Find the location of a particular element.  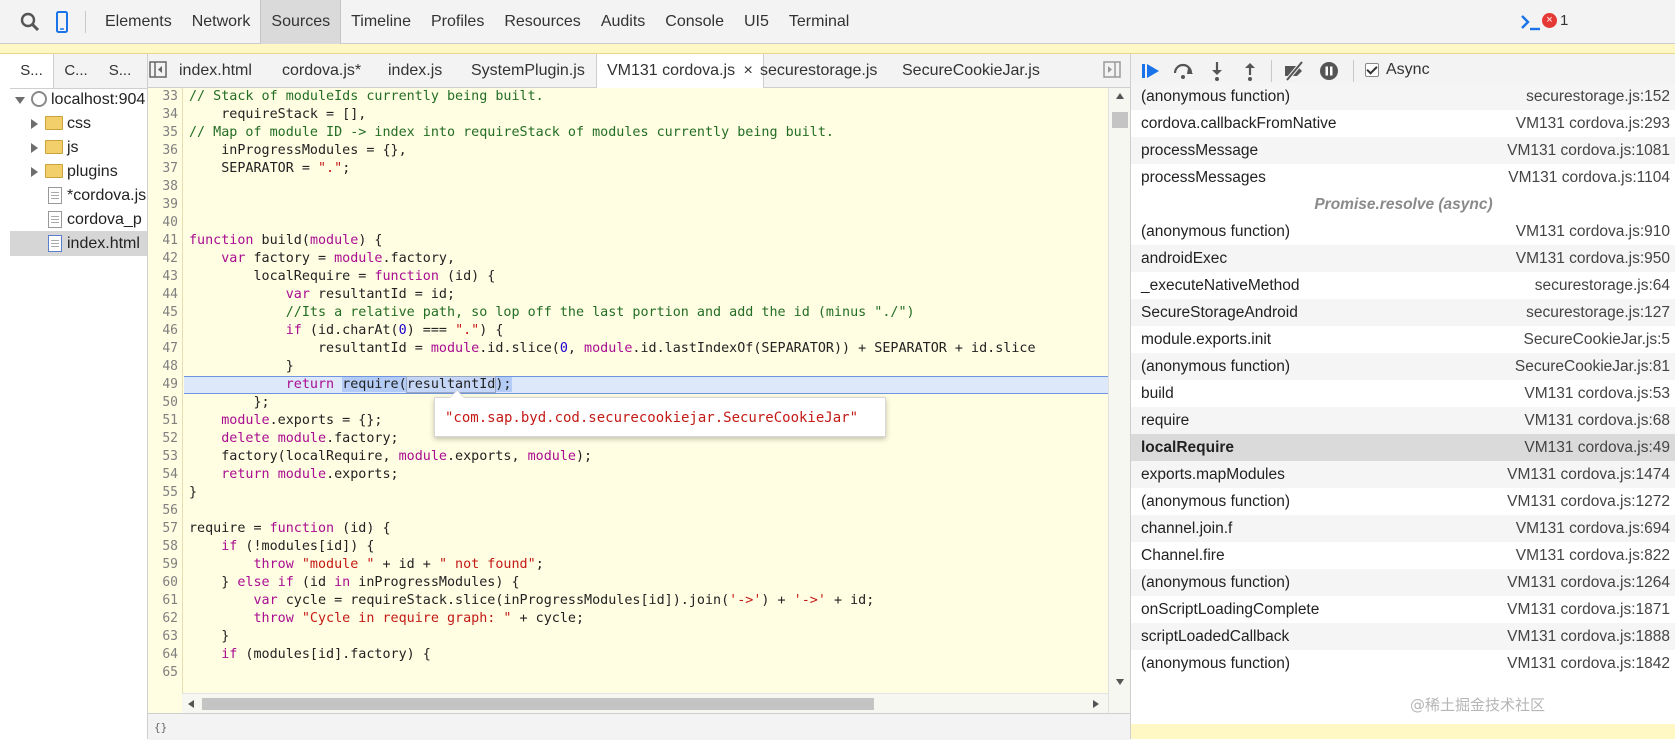

call-frame-location: VM131 cordova.js:68 is located at coordinates (1597, 420).